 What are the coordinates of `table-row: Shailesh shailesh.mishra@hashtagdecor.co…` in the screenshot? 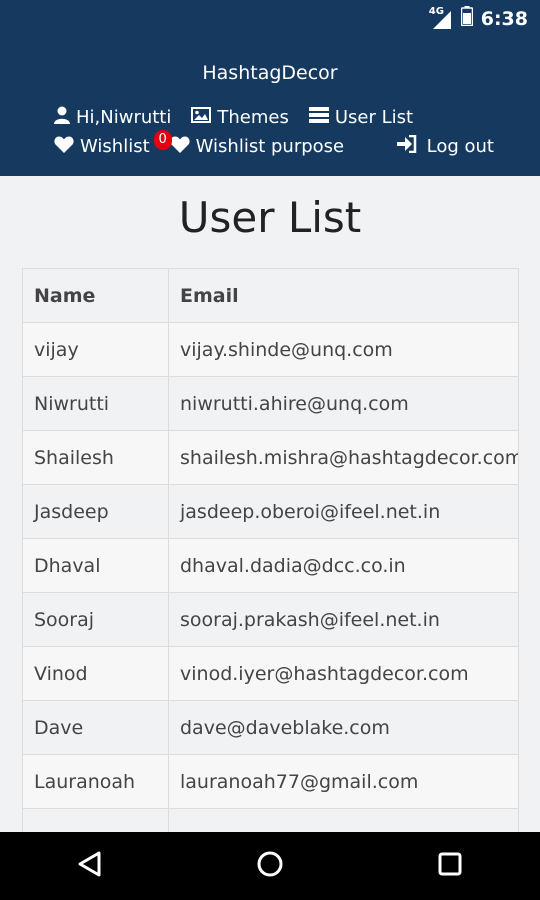 It's located at (270, 457).